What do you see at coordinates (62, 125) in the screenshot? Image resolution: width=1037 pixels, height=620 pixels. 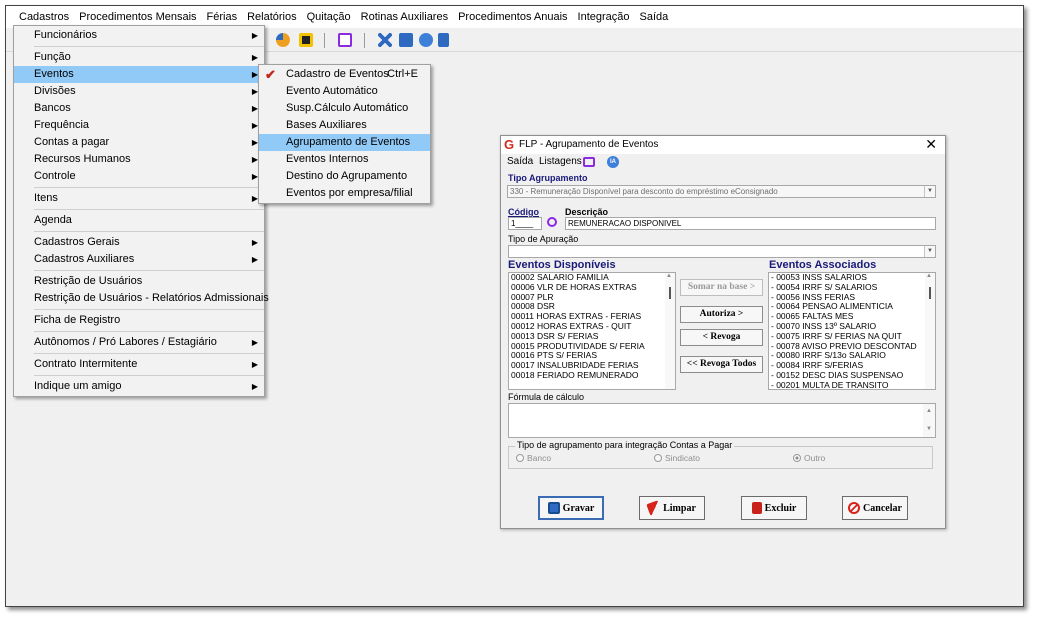 I see `menu-item-label: Frequência` at bounding box center [62, 125].